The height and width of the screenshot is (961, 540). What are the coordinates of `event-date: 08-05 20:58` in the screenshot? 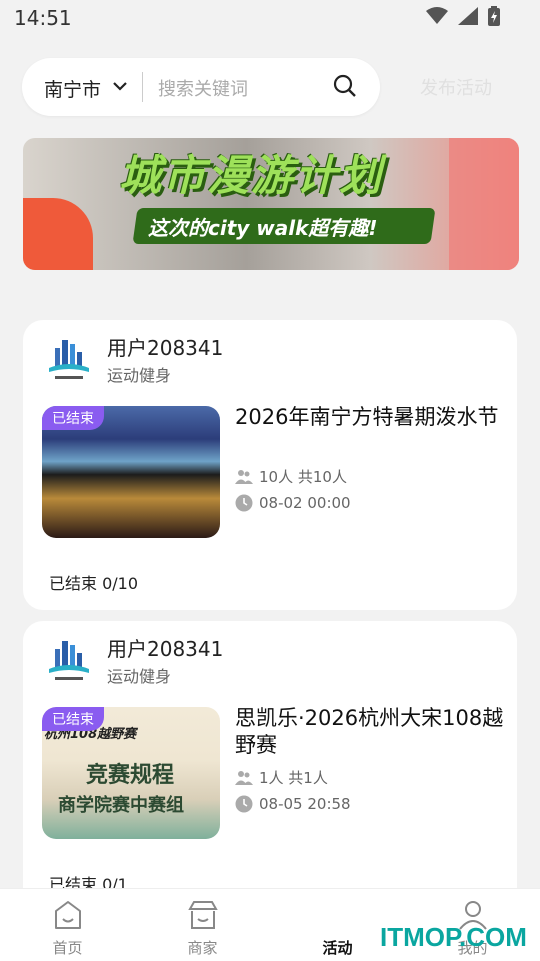 It's located at (293, 804).